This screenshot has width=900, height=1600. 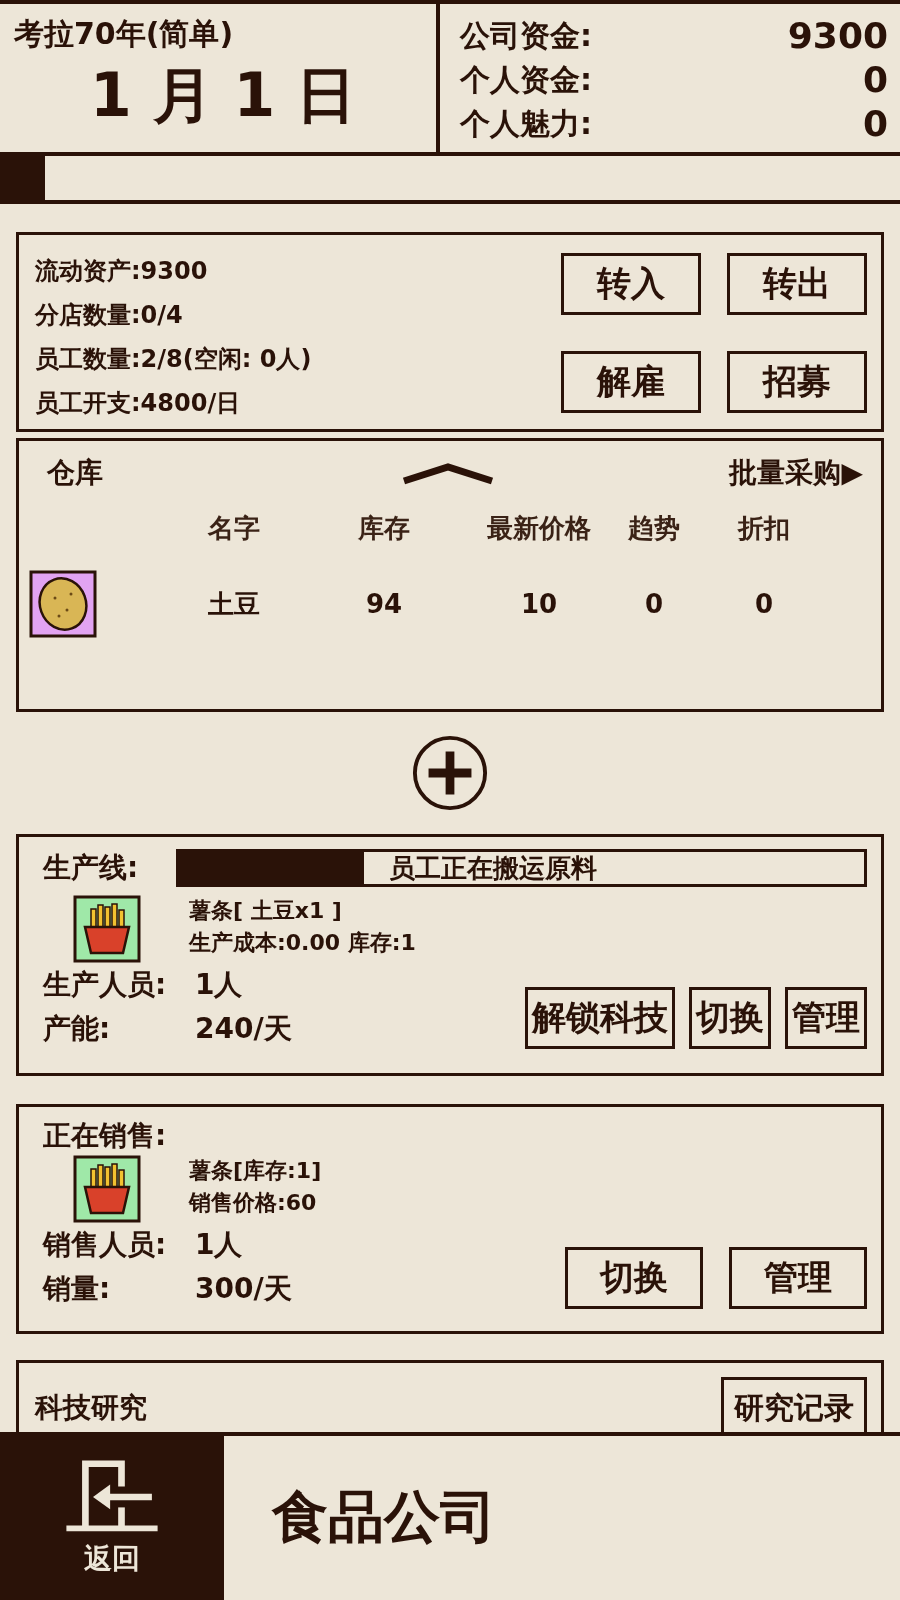 What do you see at coordinates (654, 528) in the screenshot?
I see `column-header: 趋势` at bounding box center [654, 528].